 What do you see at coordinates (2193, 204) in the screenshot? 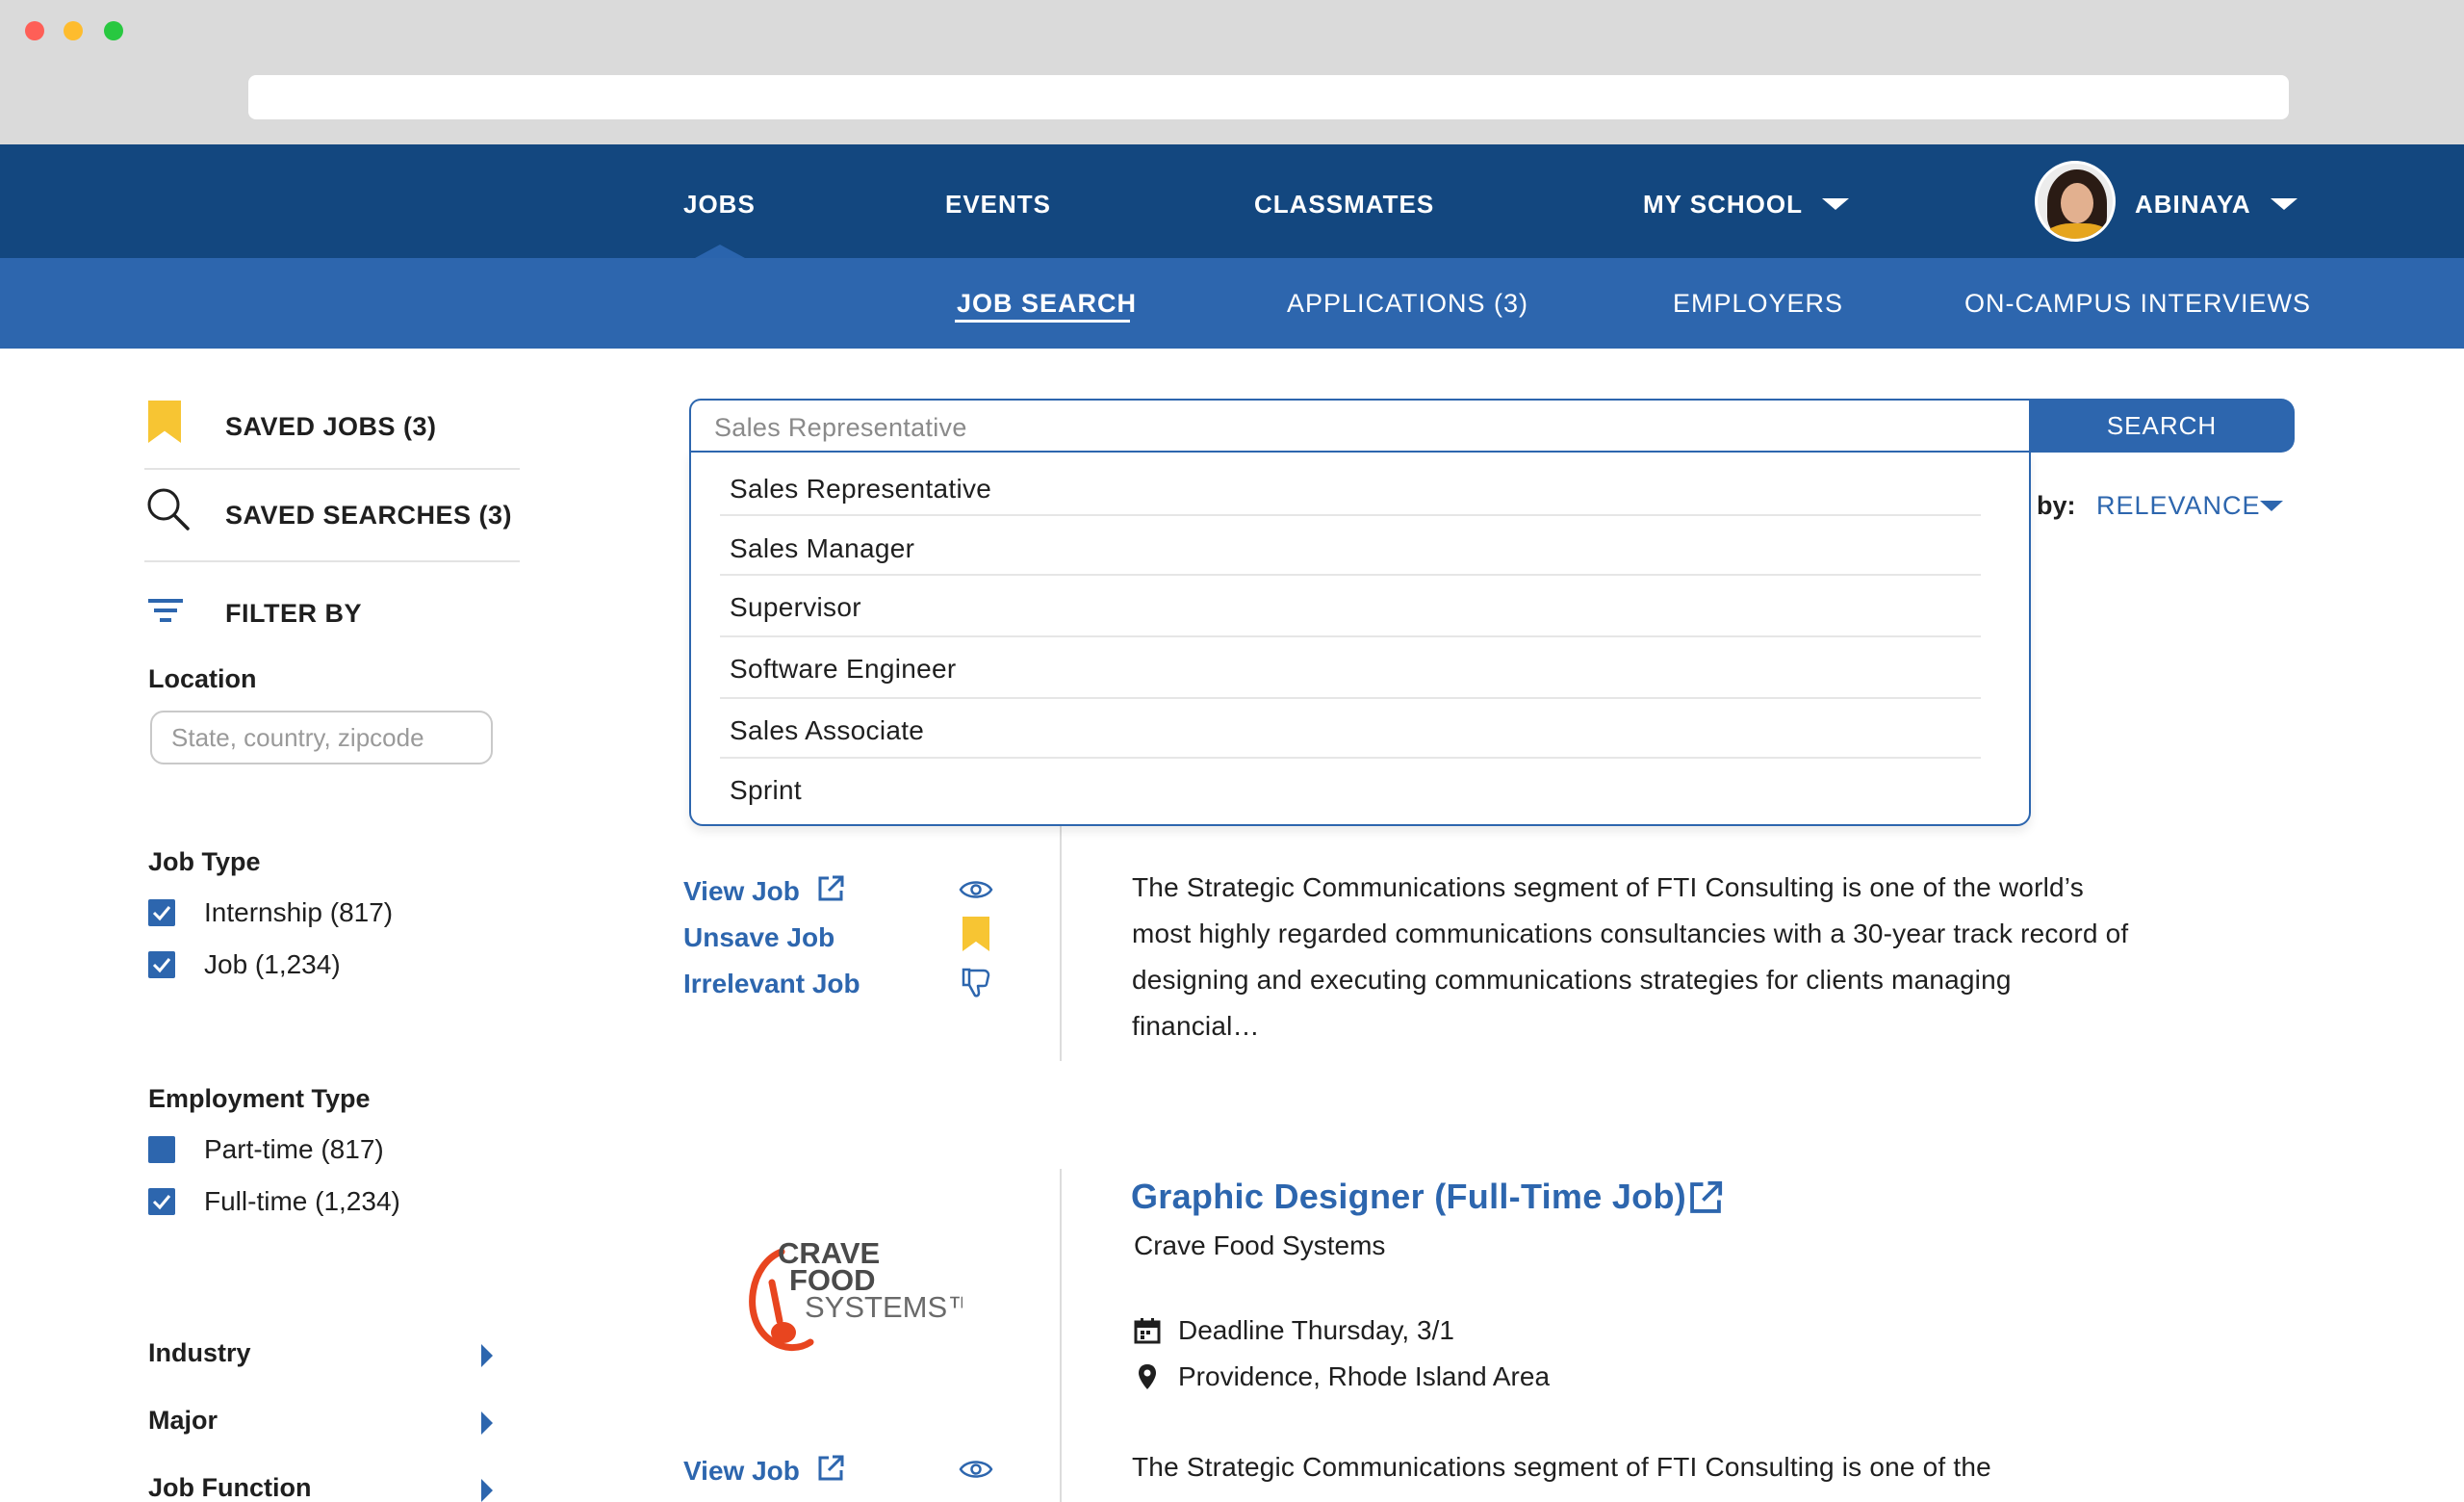
I see `user-name: ABINAYA` at bounding box center [2193, 204].